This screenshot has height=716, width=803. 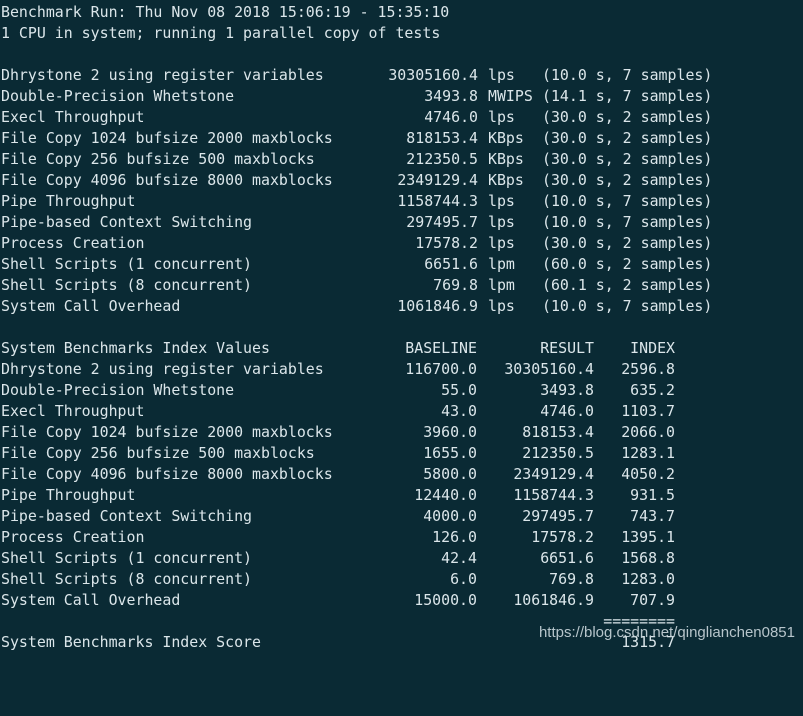 What do you see at coordinates (459, 558) in the screenshot?
I see `index-row-baseline: 42.4` at bounding box center [459, 558].